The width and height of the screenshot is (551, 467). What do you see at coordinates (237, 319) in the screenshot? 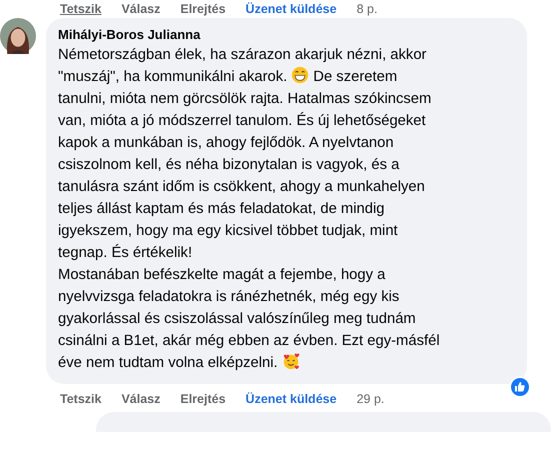
I see `comment-text: gyakorlással és csiszolással valószínűleg meg tudnám` at bounding box center [237, 319].